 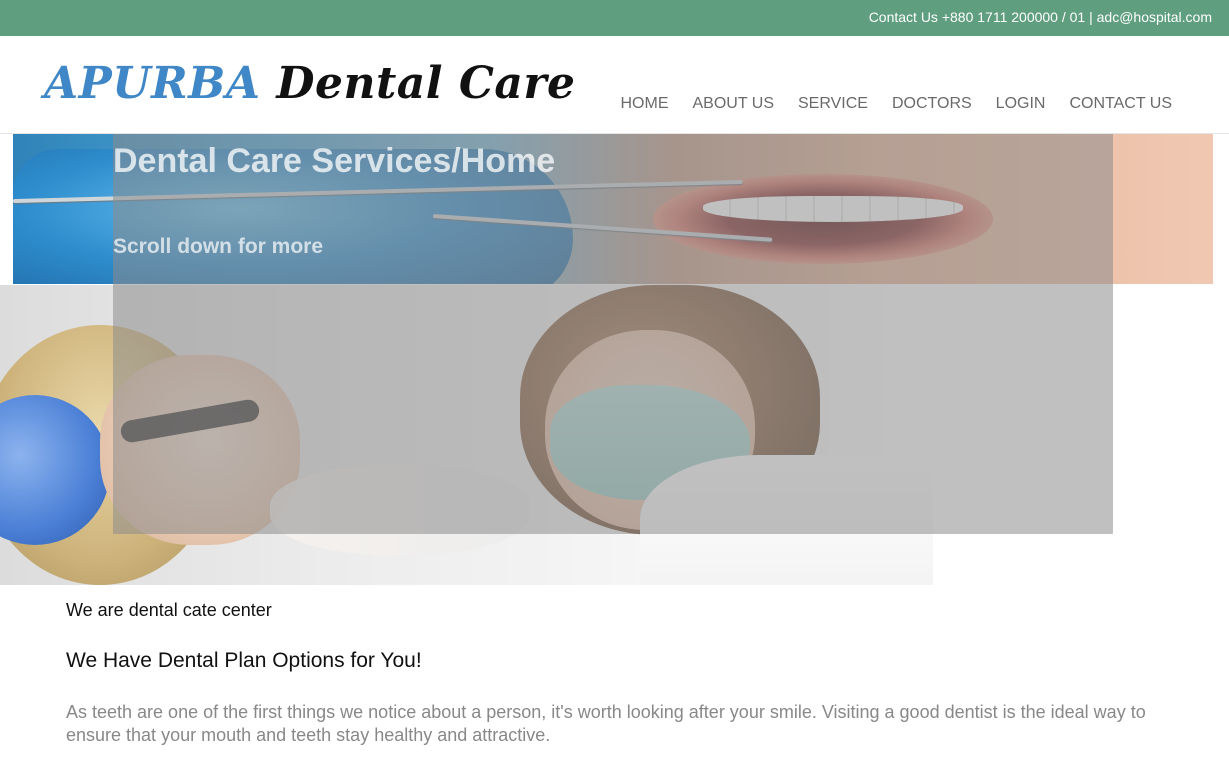 I want to click on section-heading: We Have Dental Plan Options for You!, so click(x=244, y=660).